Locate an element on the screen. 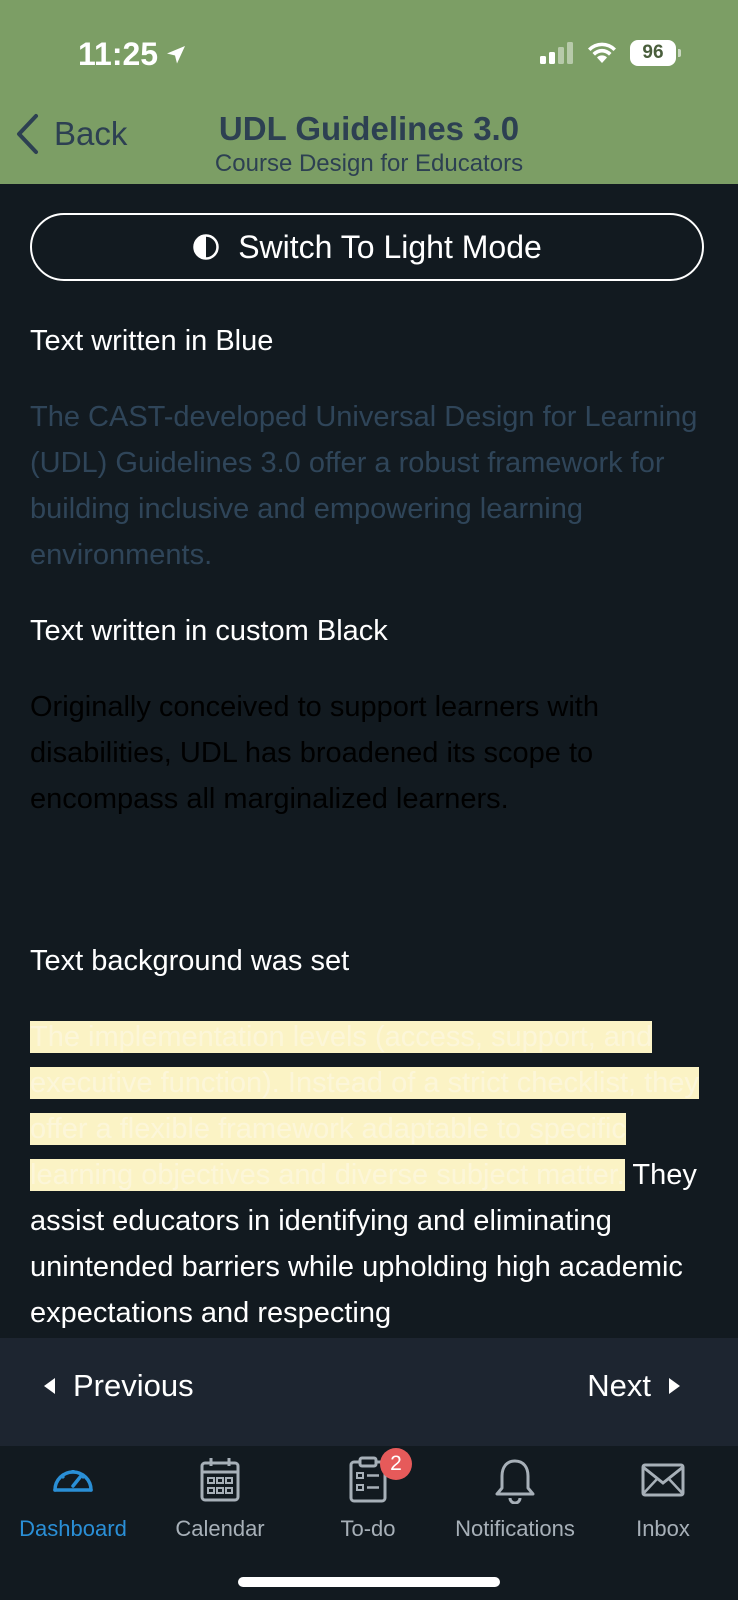 Image resolution: width=738 pixels, height=1600 pixels. tab-inbox: Inbox is located at coordinates (663, 1498).